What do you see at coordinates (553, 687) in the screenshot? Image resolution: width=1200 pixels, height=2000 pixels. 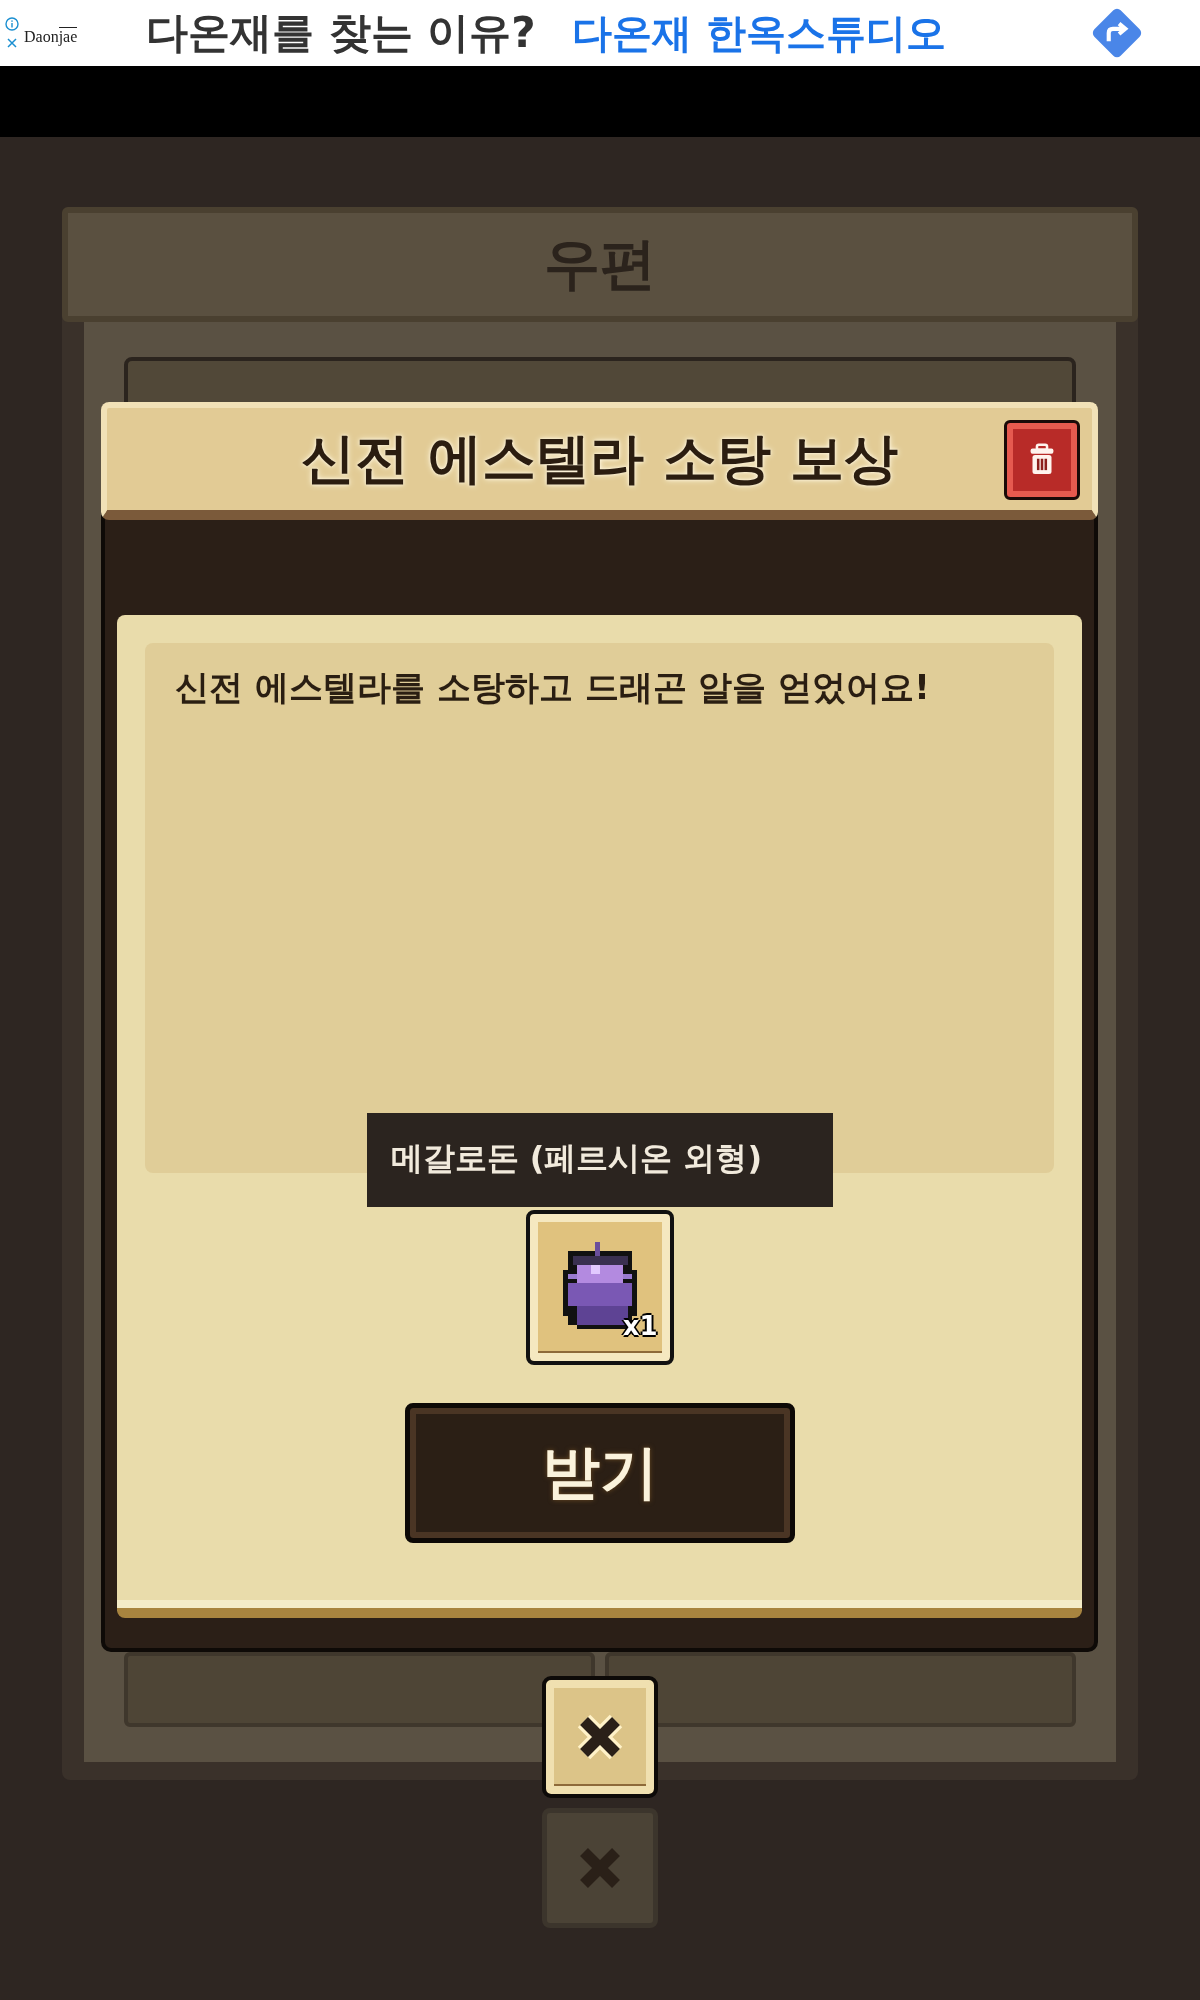 I see `message-text: 신전 에스텔라를 소탕하고 드래곤 알을 얻었어요!` at bounding box center [553, 687].